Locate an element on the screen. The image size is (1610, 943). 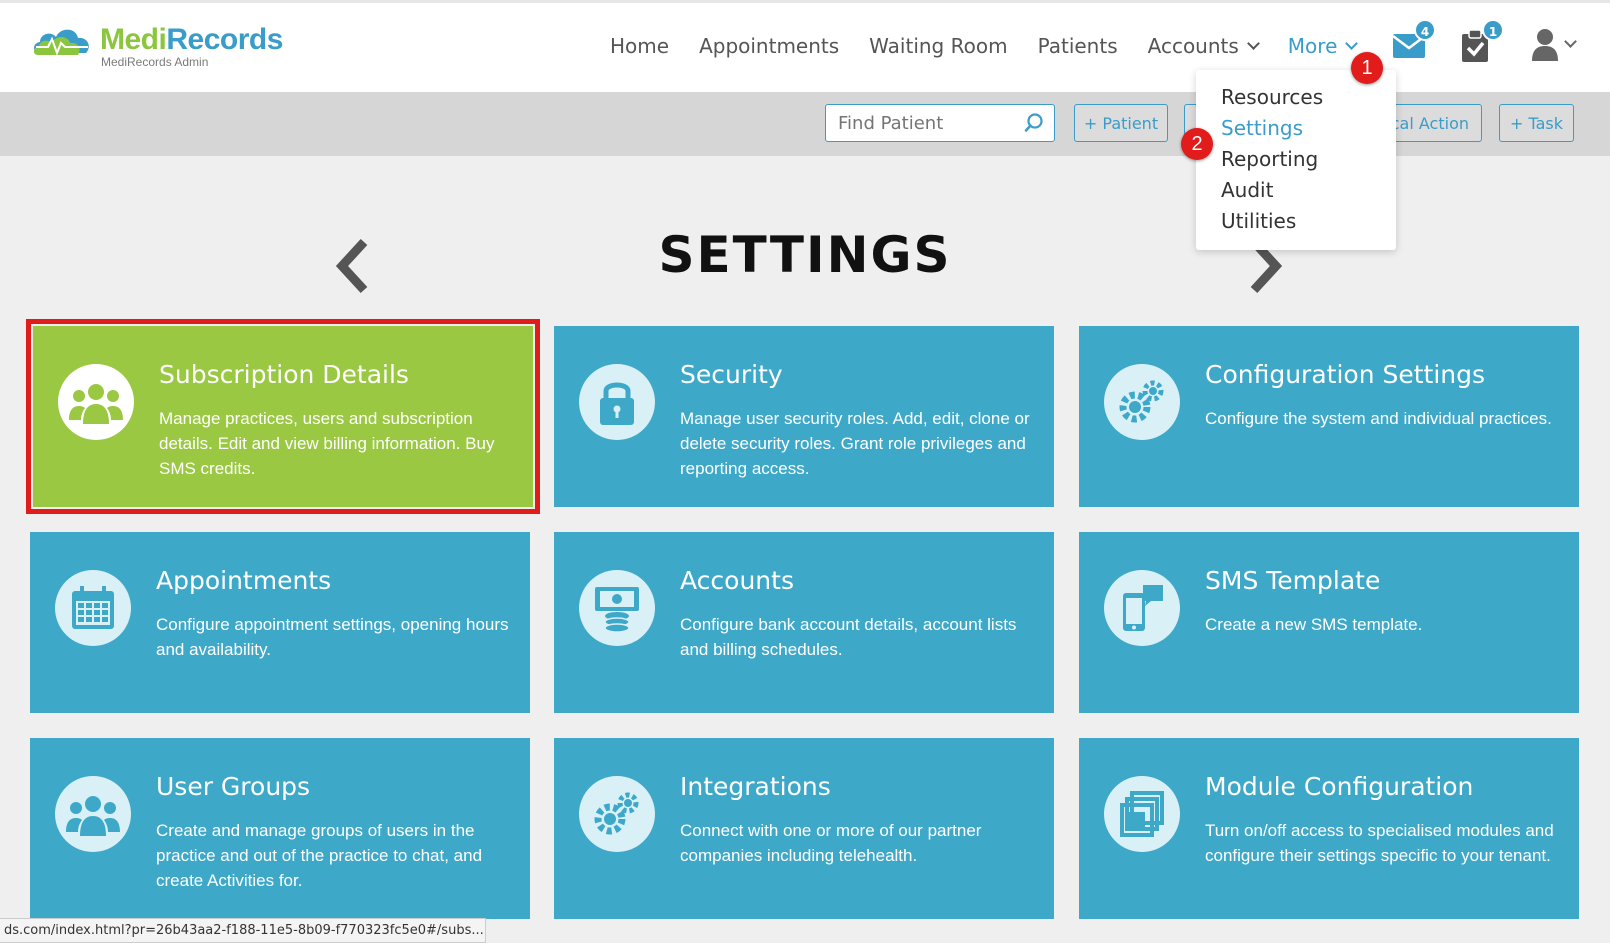
tasks-badge: 1 is located at coordinates (1493, 30).